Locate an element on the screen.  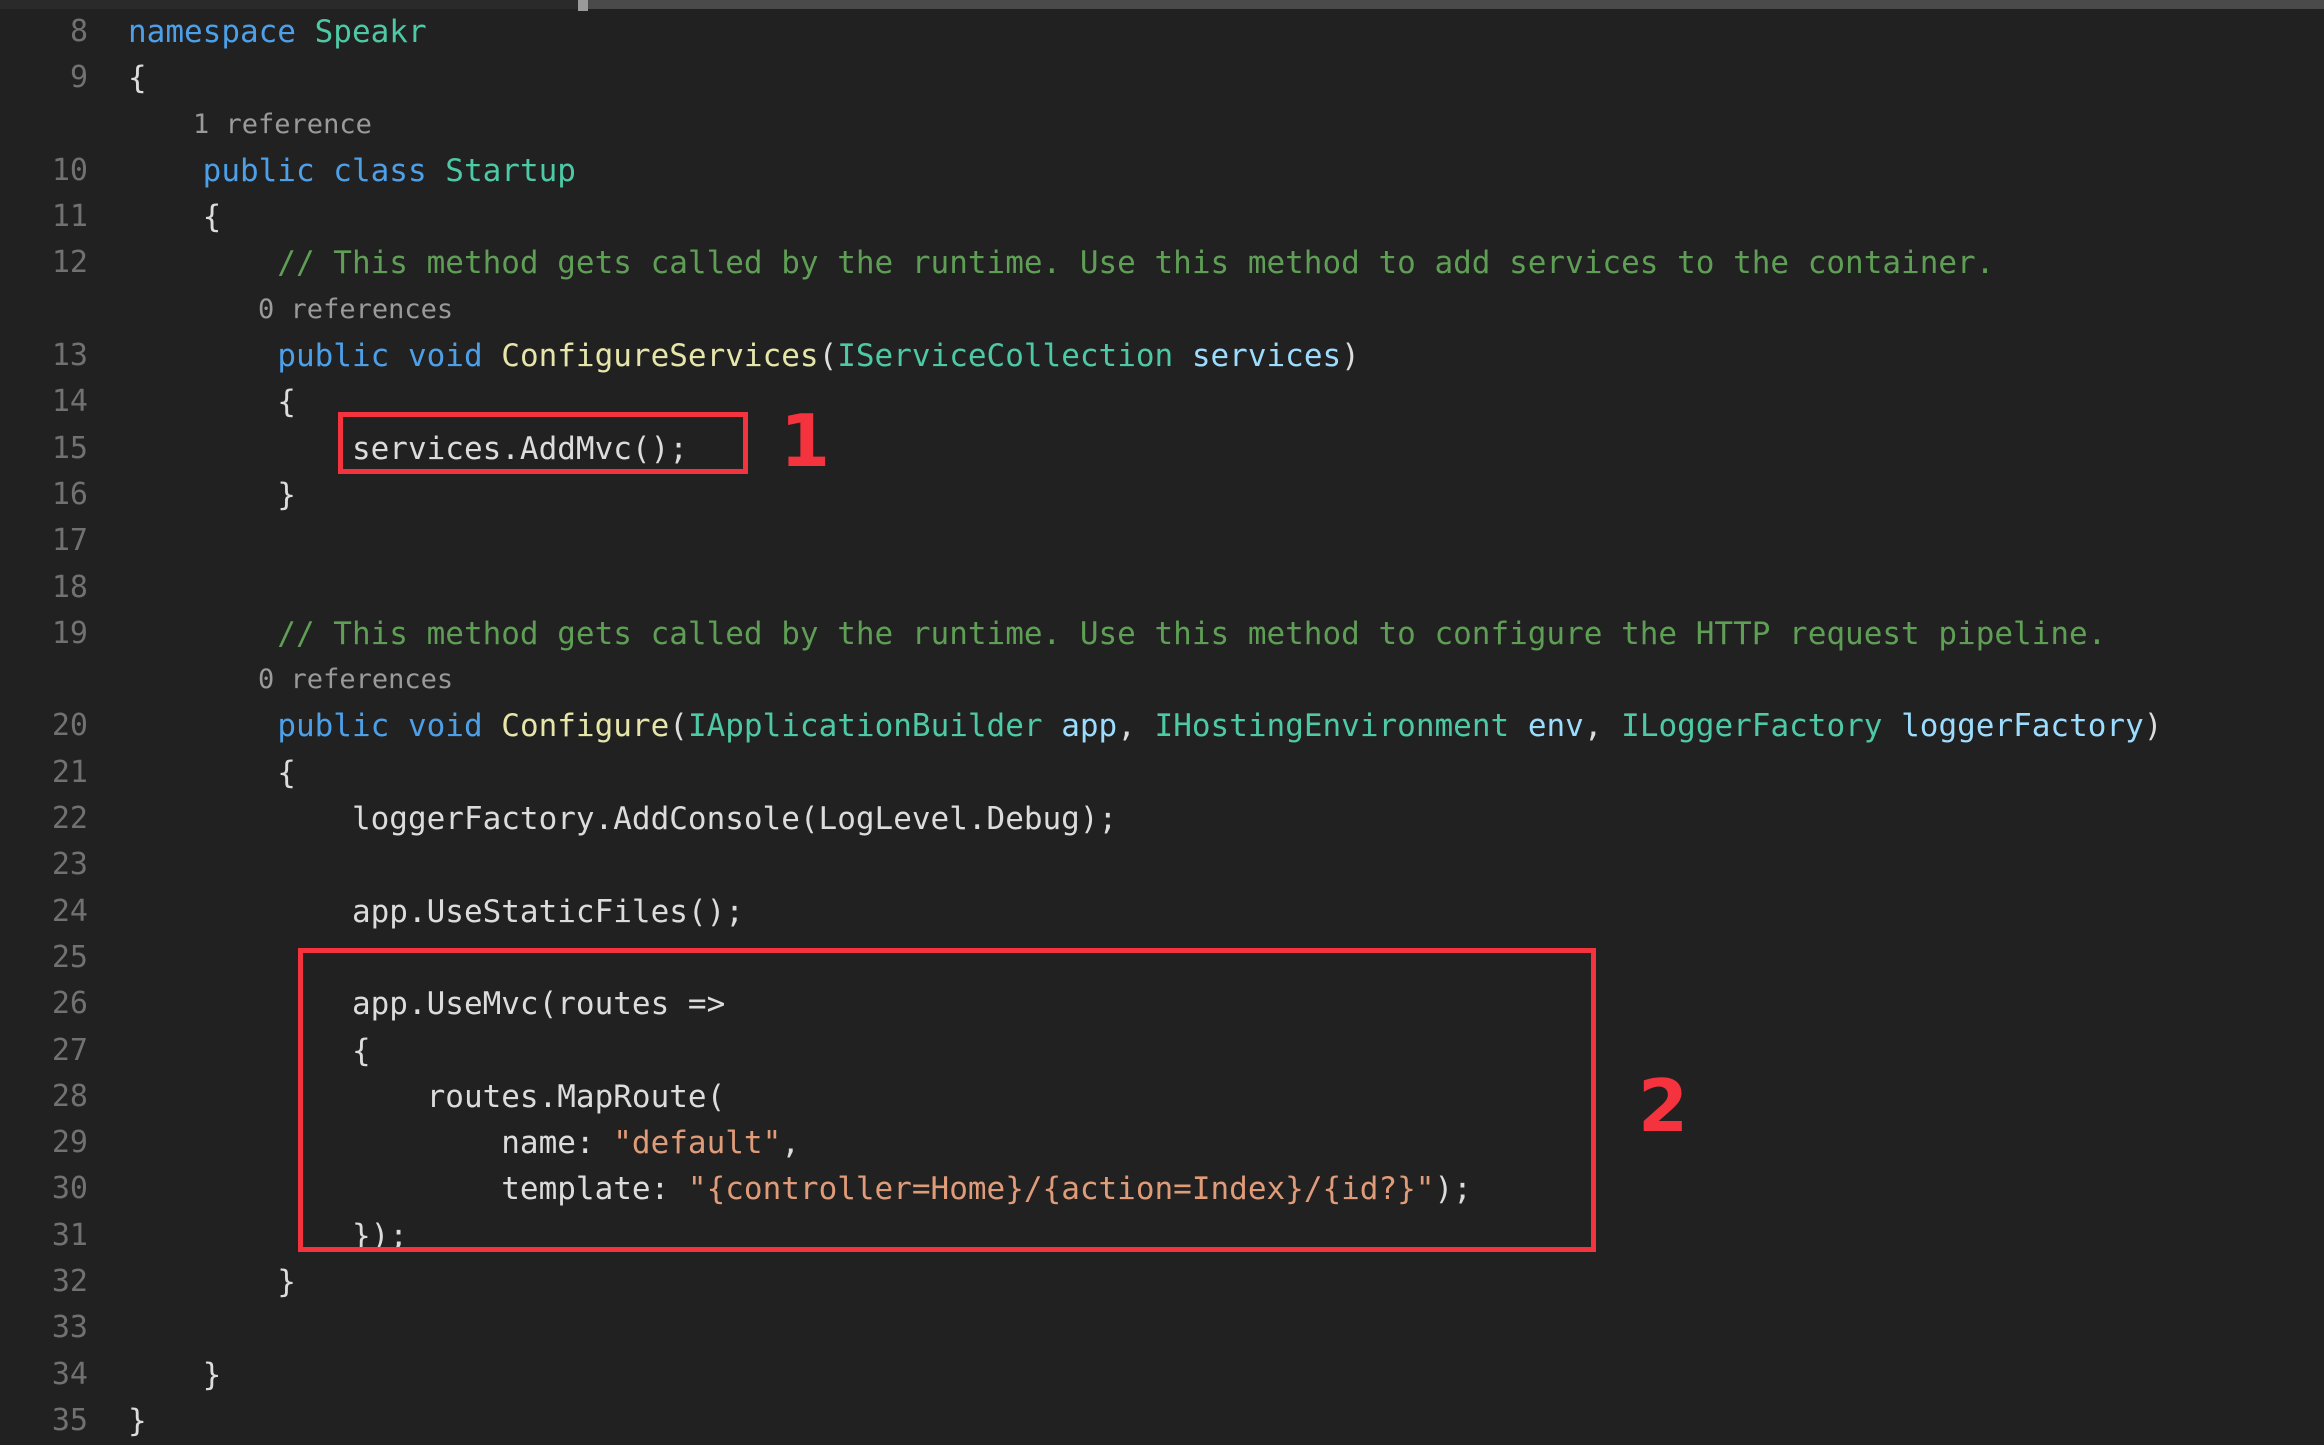
line-number: 32 is located at coordinates (69, 1282).